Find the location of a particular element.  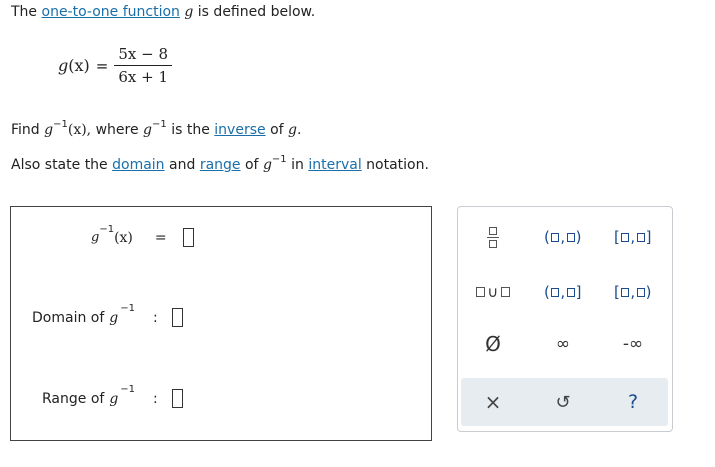

interval-link: interval is located at coordinates (334, 165).